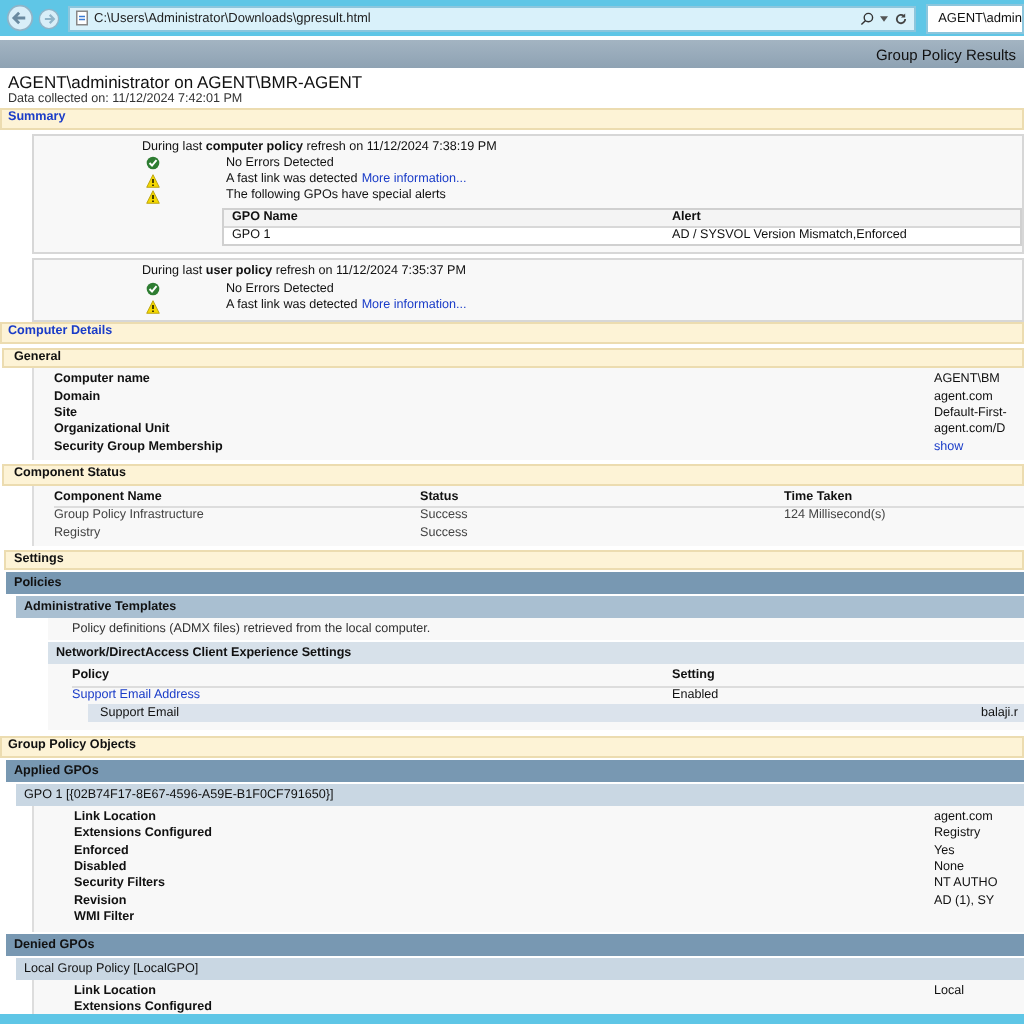 This screenshot has width=1024, height=1024. Describe the element at coordinates (884, 18) in the screenshot. I see `dropdown-icon` at that location.